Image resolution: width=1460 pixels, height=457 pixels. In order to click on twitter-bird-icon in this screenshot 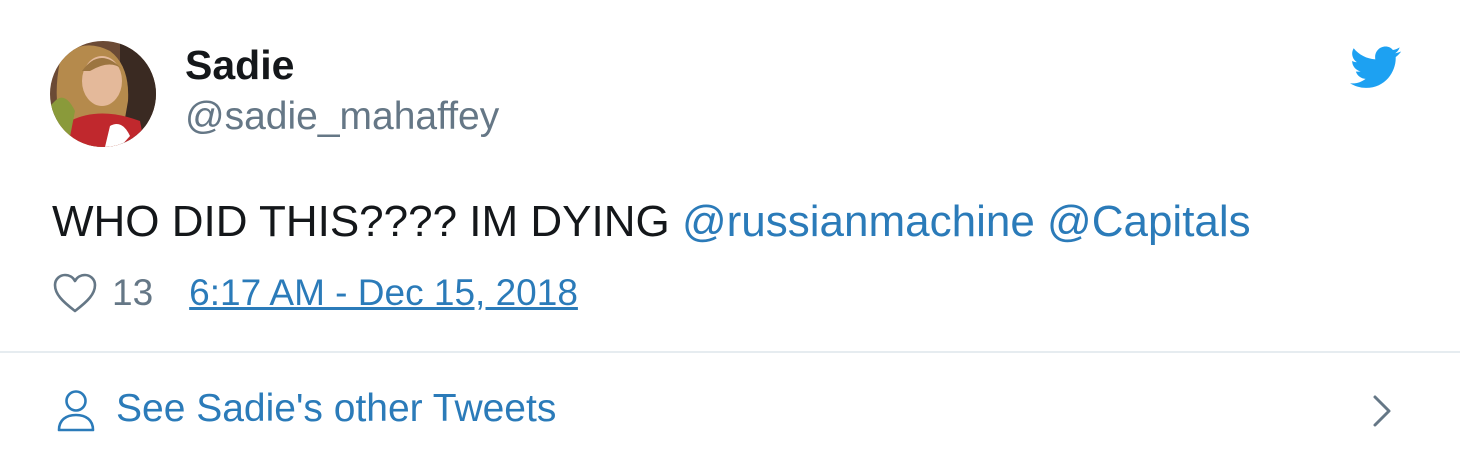, I will do `click(1376, 68)`.